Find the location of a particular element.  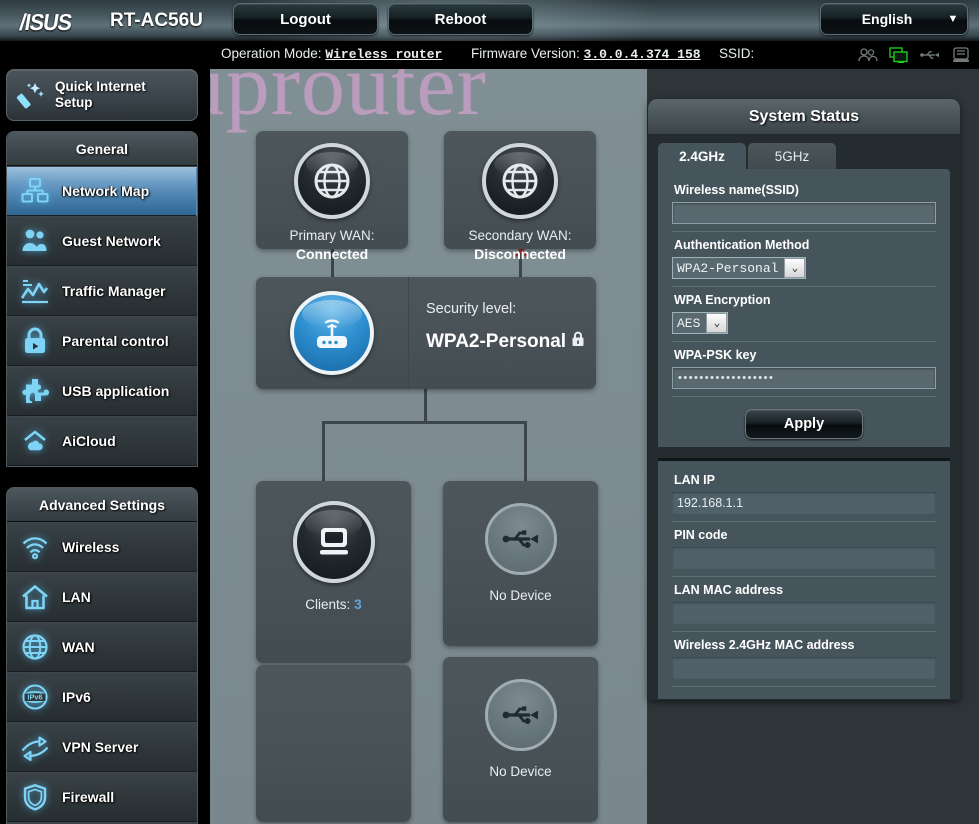

firmware-version-value: 3.0.0.4.374_158 is located at coordinates (642, 54).